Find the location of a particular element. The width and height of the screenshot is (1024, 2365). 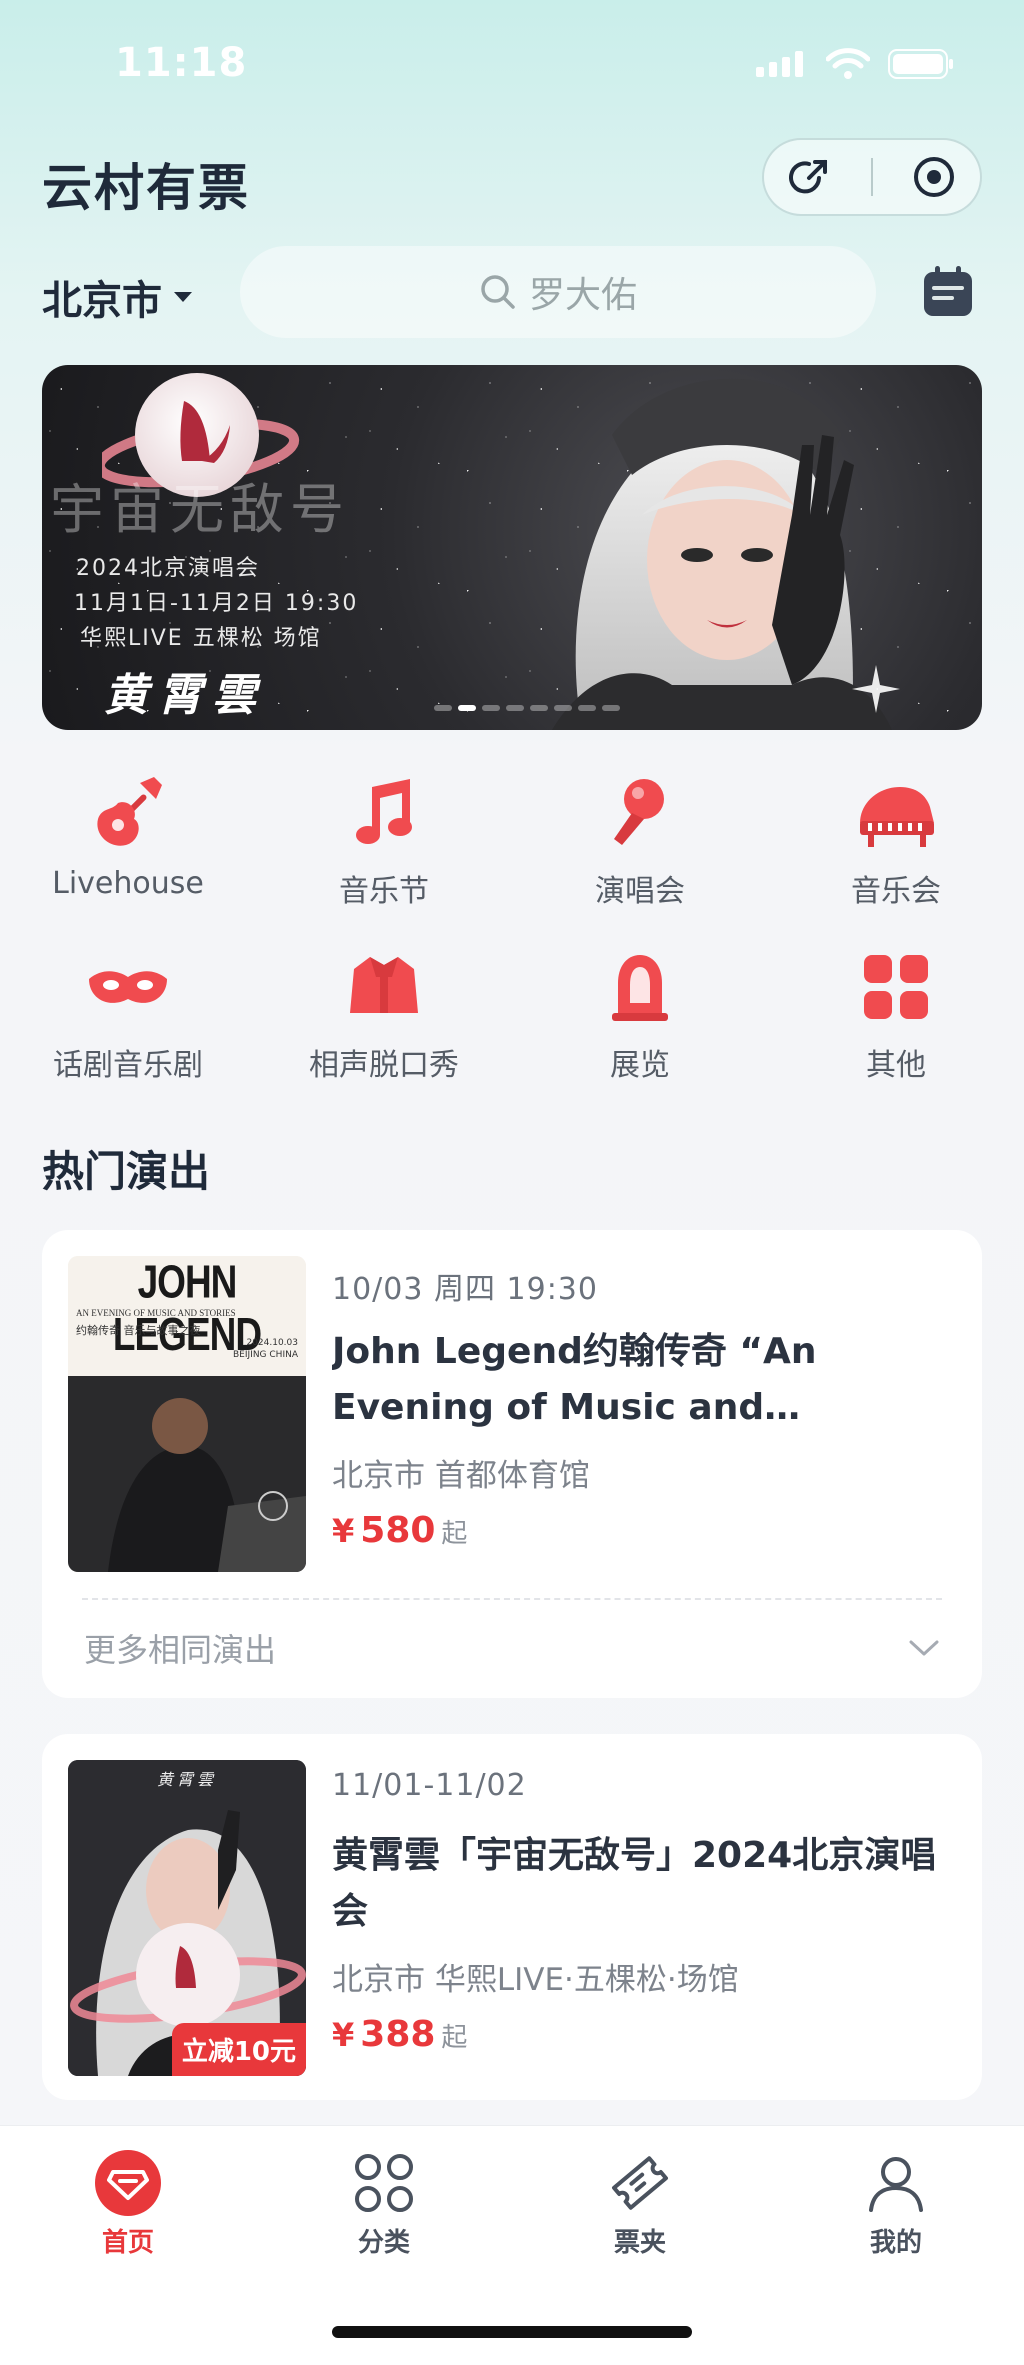

search-icon is located at coordinates (498, 292).